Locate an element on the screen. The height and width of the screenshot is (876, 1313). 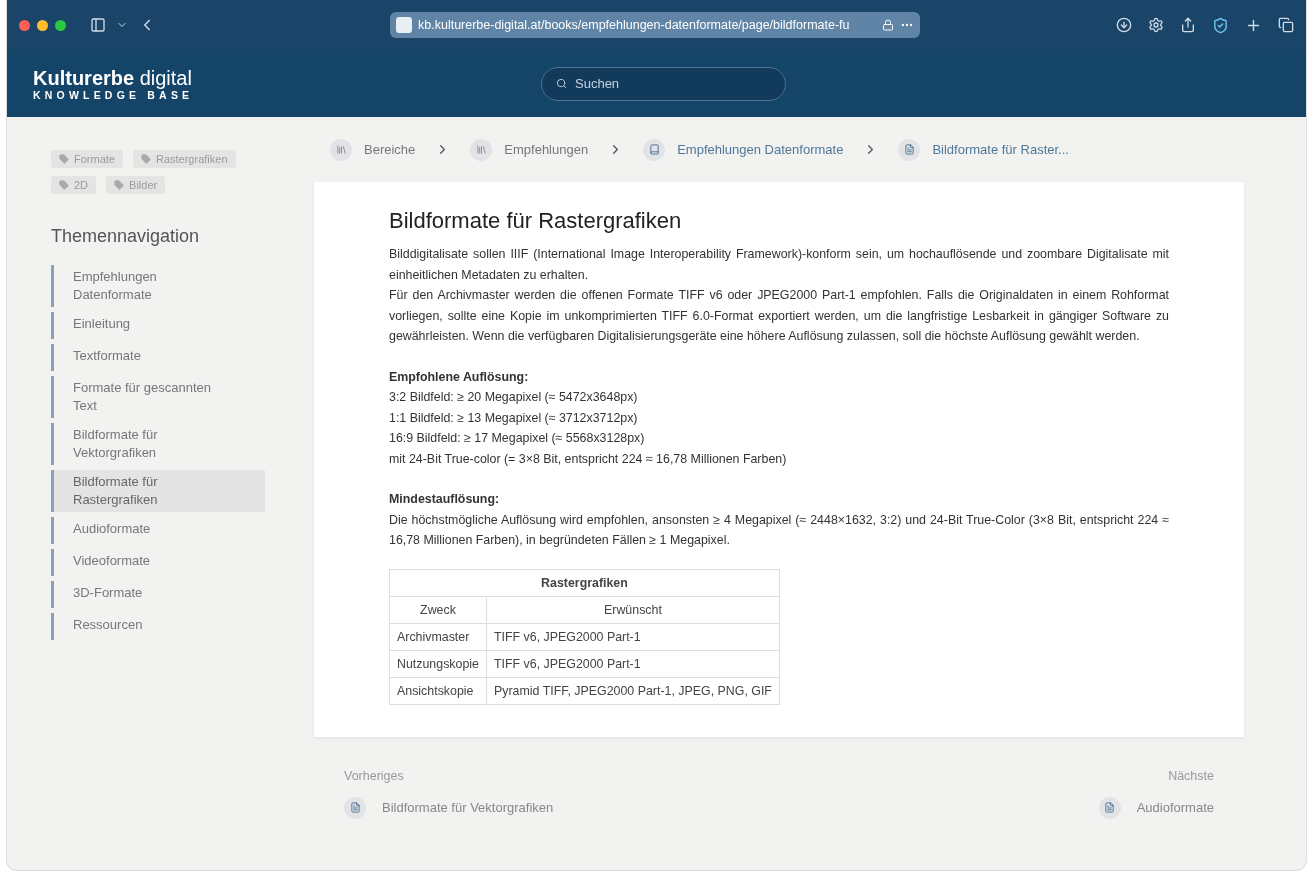
column-header: Zweck is located at coordinates (438, 609).